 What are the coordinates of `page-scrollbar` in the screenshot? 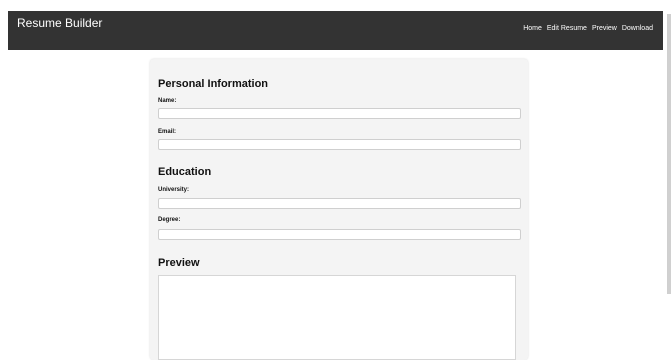 It's located at (669, 154).